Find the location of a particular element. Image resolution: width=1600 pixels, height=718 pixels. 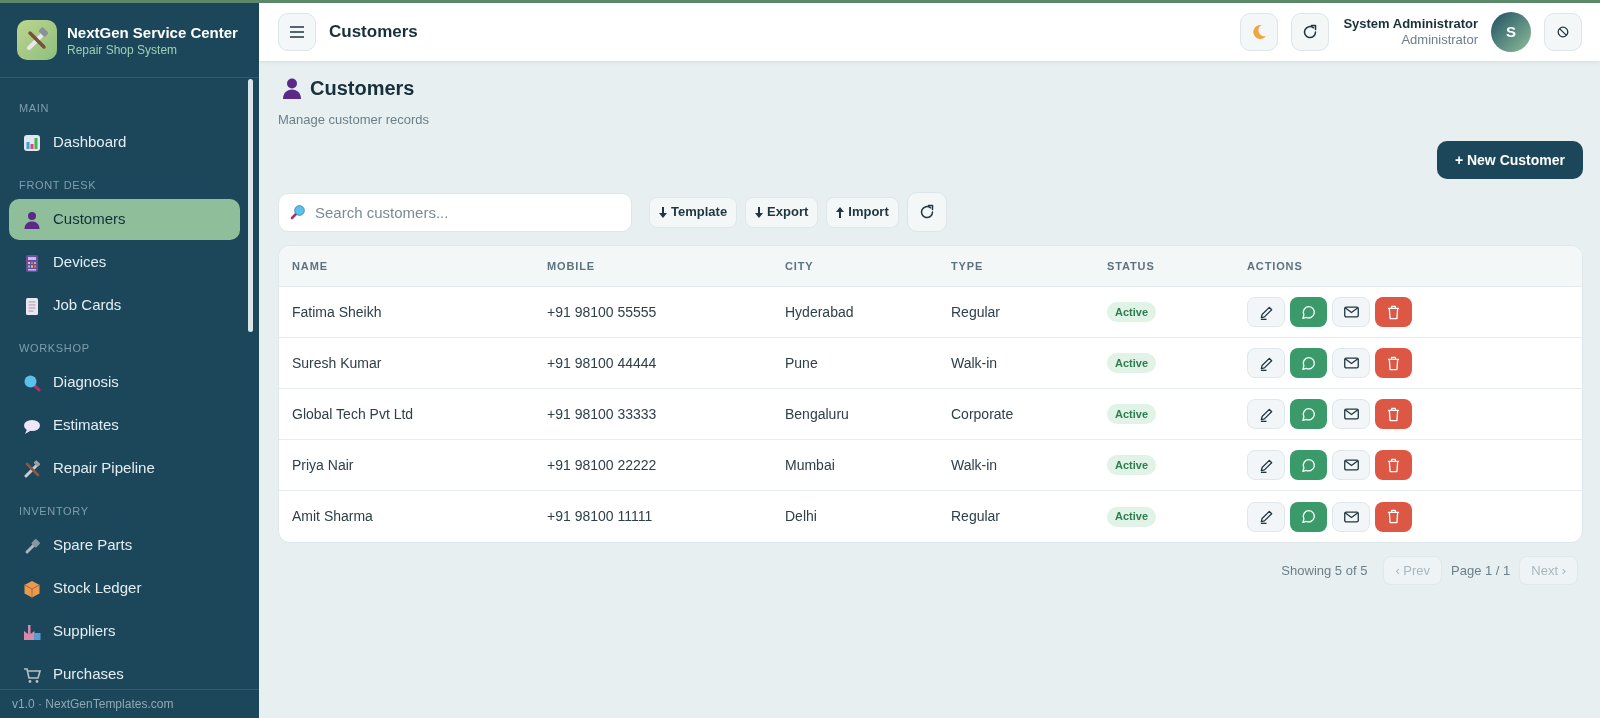

customer-name: Suresh Kumar is located at coordinates (337, 363).